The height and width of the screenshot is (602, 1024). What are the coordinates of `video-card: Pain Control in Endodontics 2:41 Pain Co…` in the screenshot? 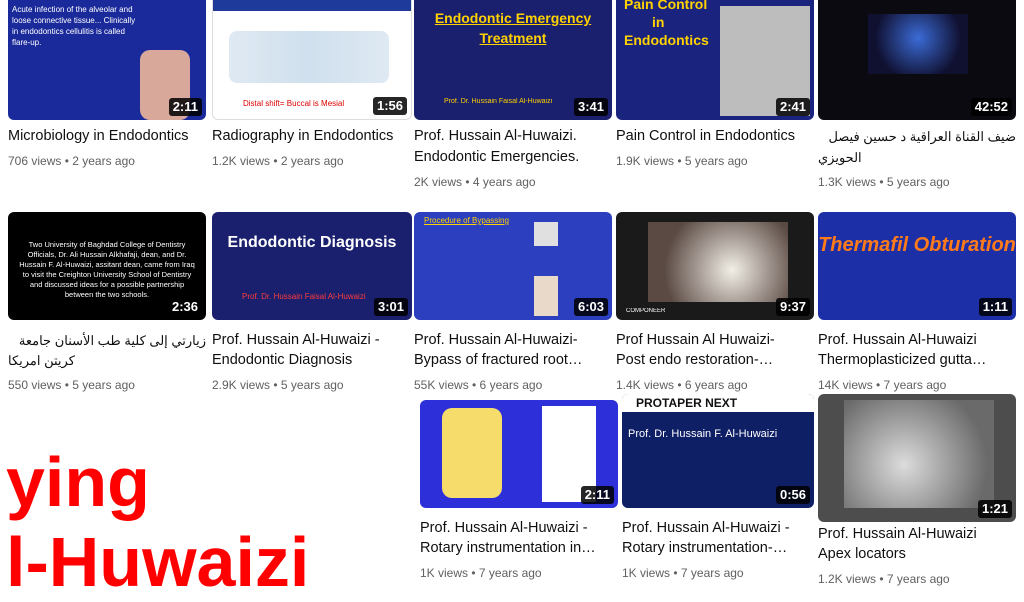 It's located at (715, 90).